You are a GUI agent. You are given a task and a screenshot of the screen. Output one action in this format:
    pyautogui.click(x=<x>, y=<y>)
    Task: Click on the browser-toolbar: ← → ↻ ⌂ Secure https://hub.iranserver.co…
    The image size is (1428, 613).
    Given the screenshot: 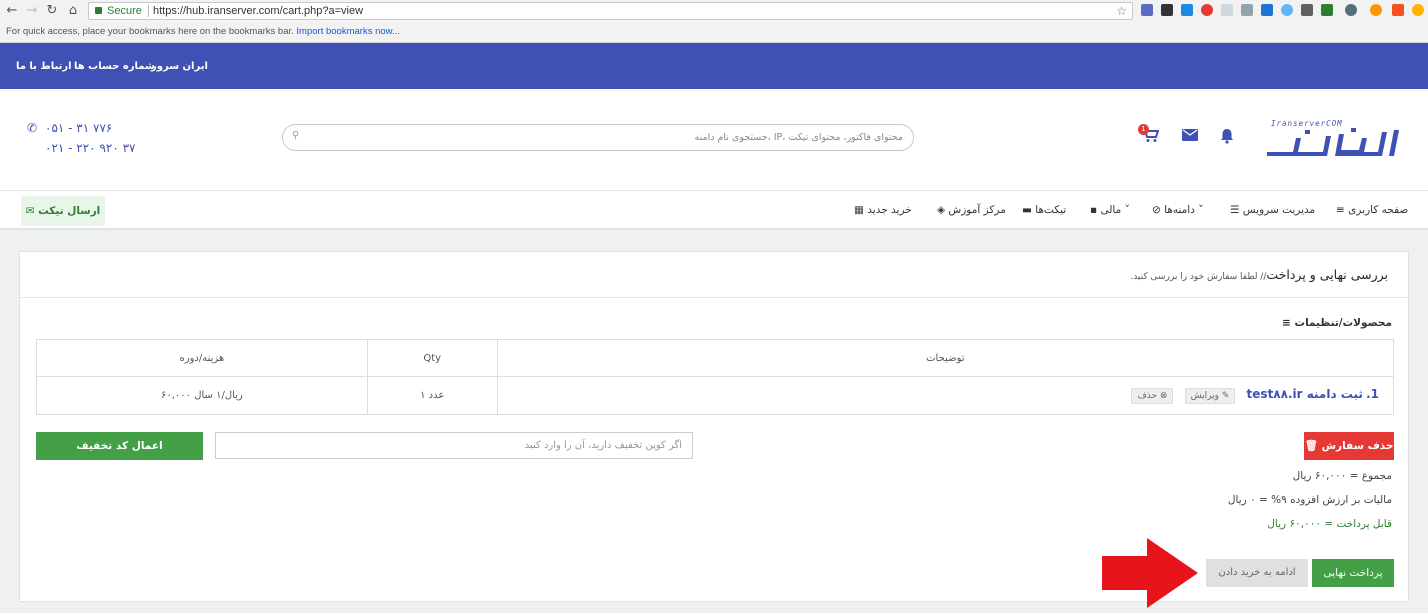 What is the action you would take?
    pyautogui.click(x=714, y=11)
    